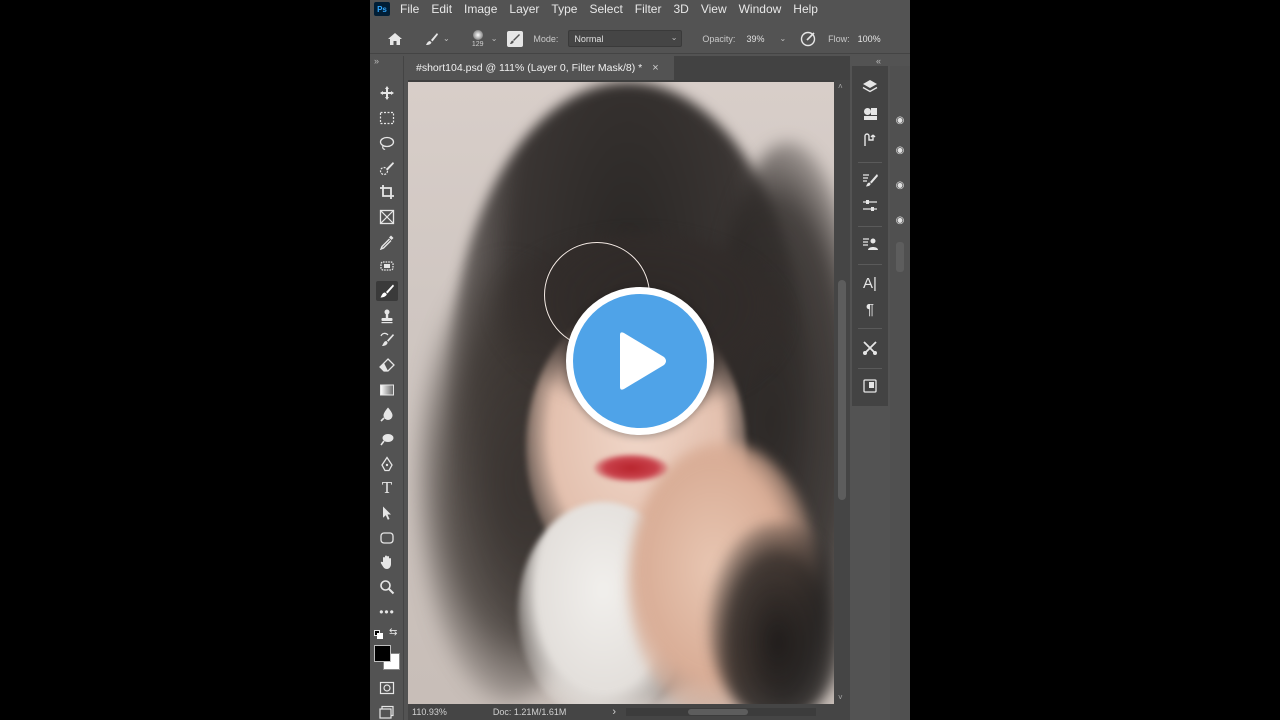 This screenshot has width=1280, height=720. Describe the element at coordinates (387, 711) in the screenshot. I see `screen-mode-icon` at that location.